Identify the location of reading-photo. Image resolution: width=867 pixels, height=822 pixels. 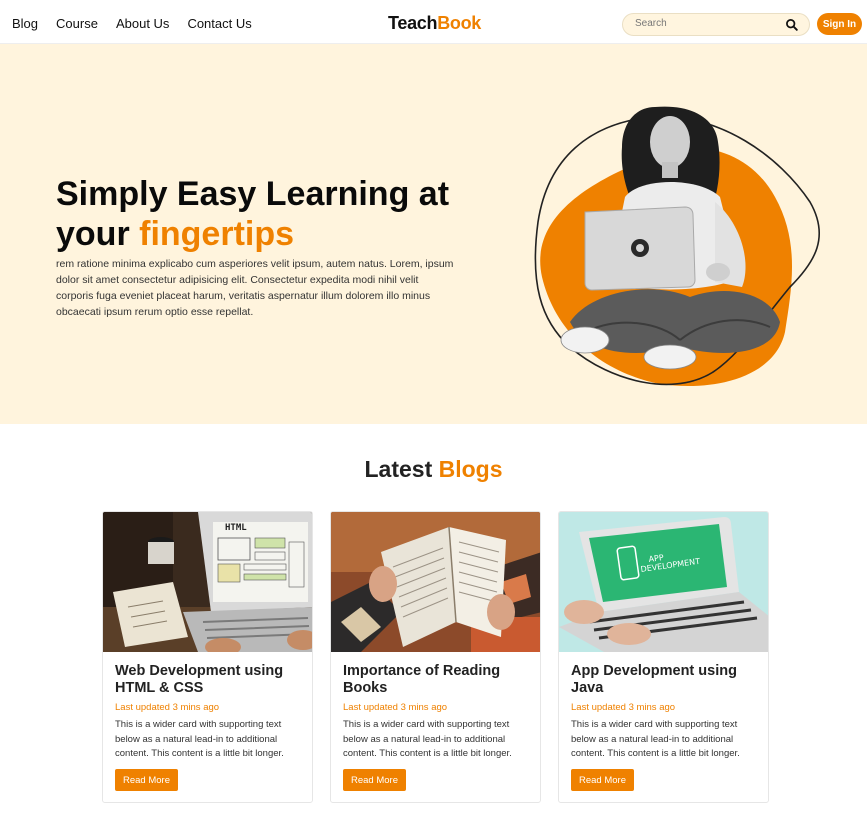
(435, 582).